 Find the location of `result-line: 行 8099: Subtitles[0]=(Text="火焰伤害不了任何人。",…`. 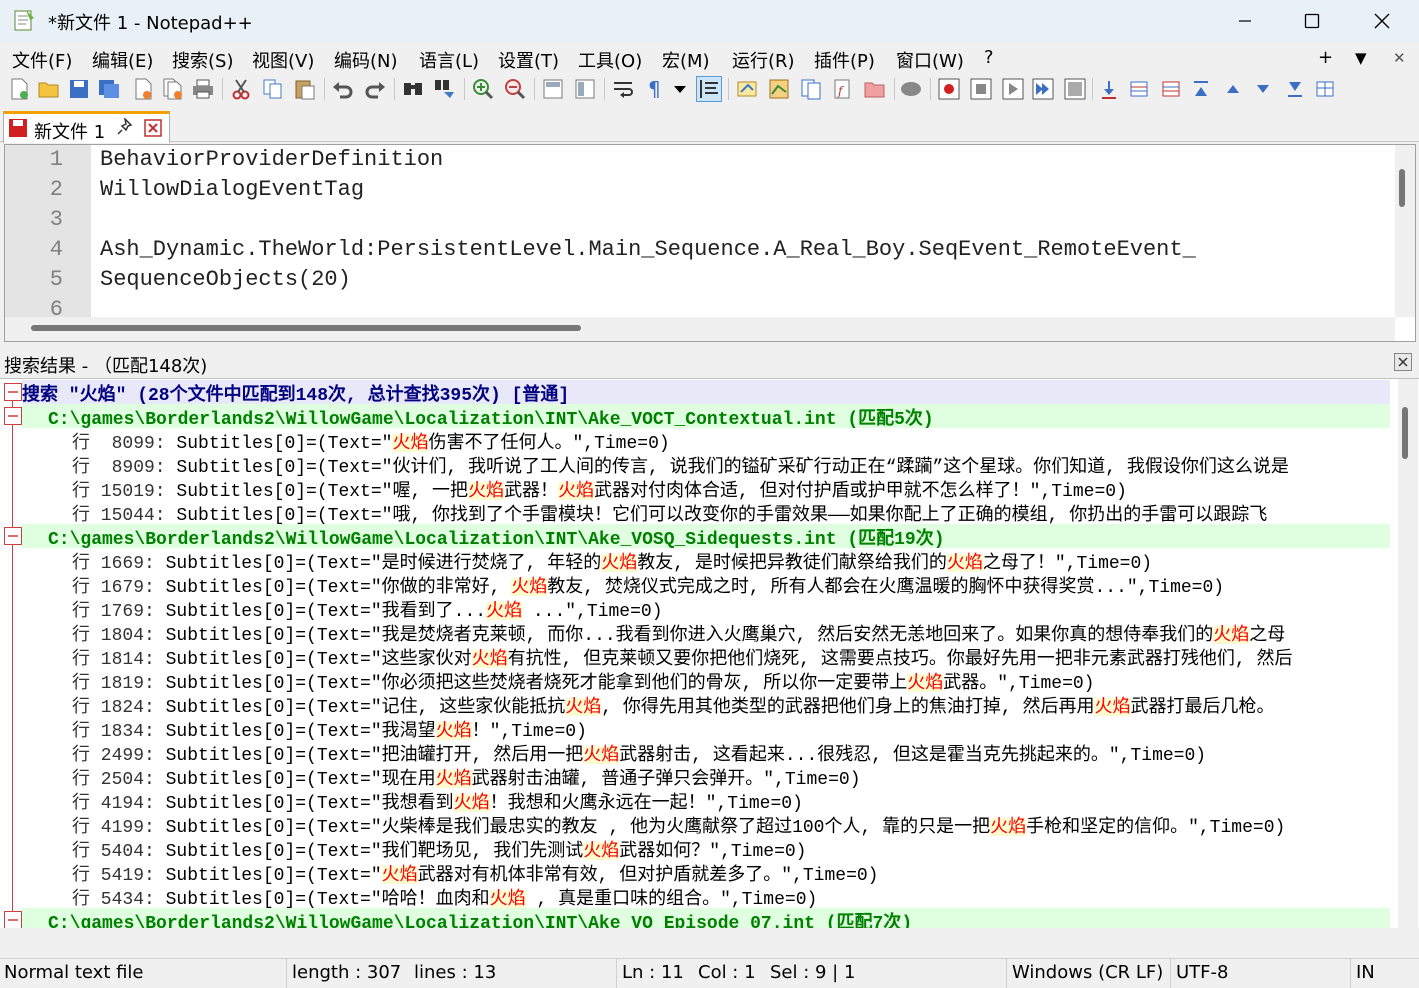

result-line: 行 8099: Subtitles[0]=(Text="火焰伤害不了任何人。",… is located at coordinates (731, 440).